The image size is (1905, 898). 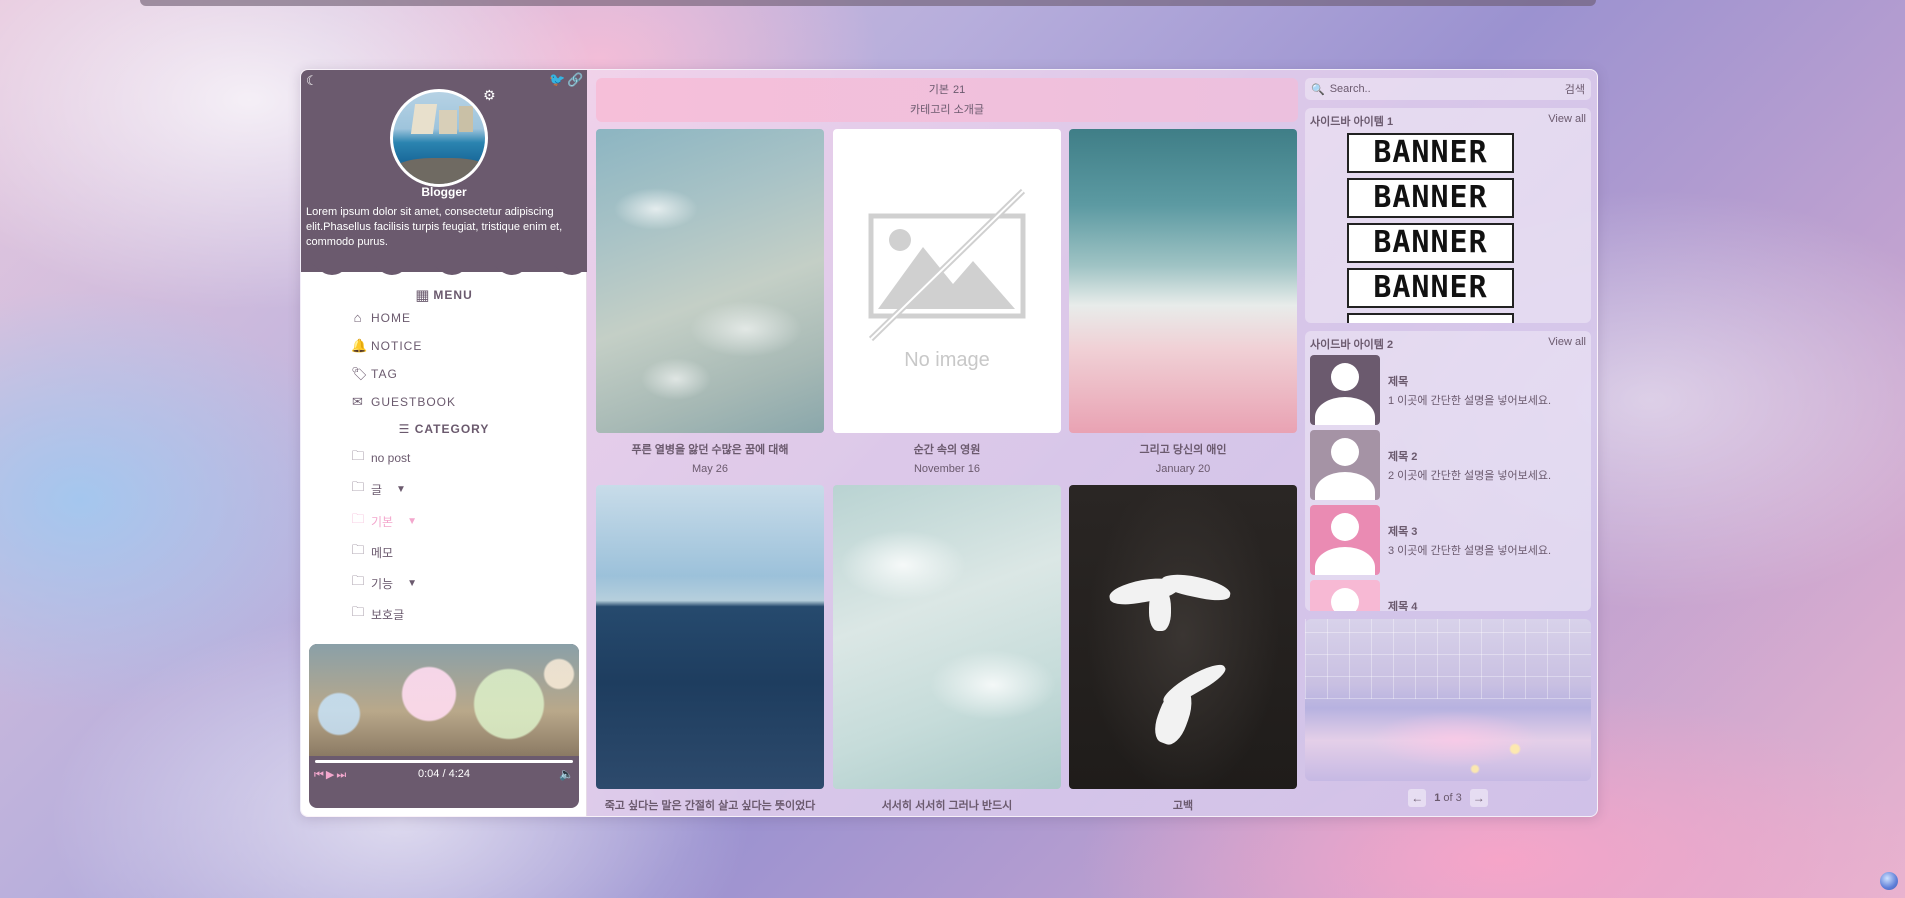 What do you see at coordinates (1448, 798) in the screenshot?
I see `pagination: ← 1 of 3 →` at bounding box center [1448, 798].